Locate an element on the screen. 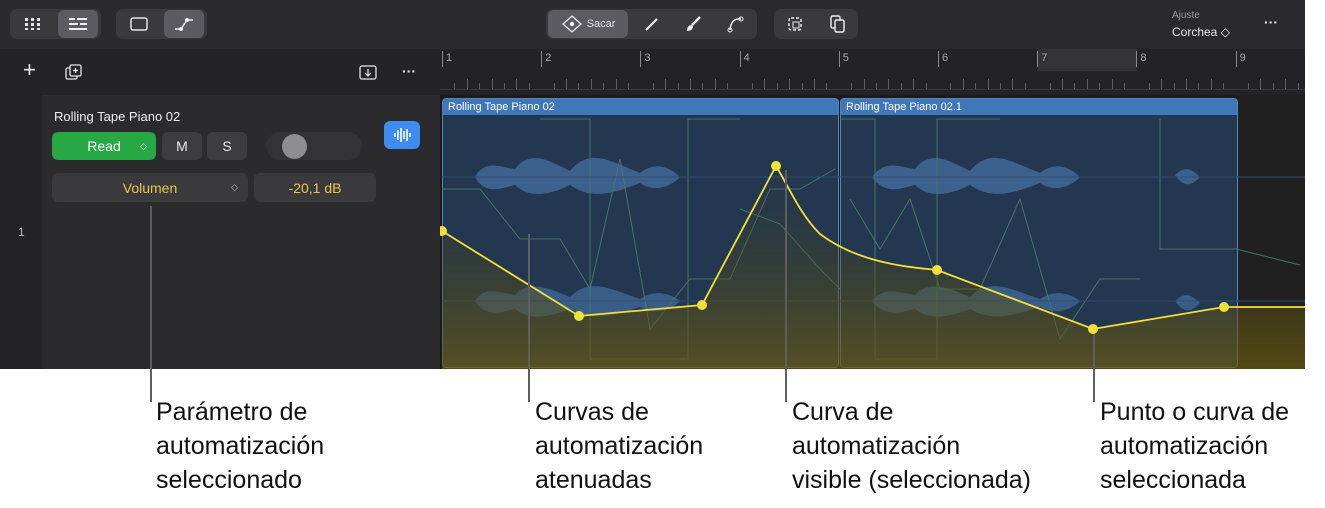 This screenshot has height=508, width=1325. editor-button is located at coordinates (139, 24).